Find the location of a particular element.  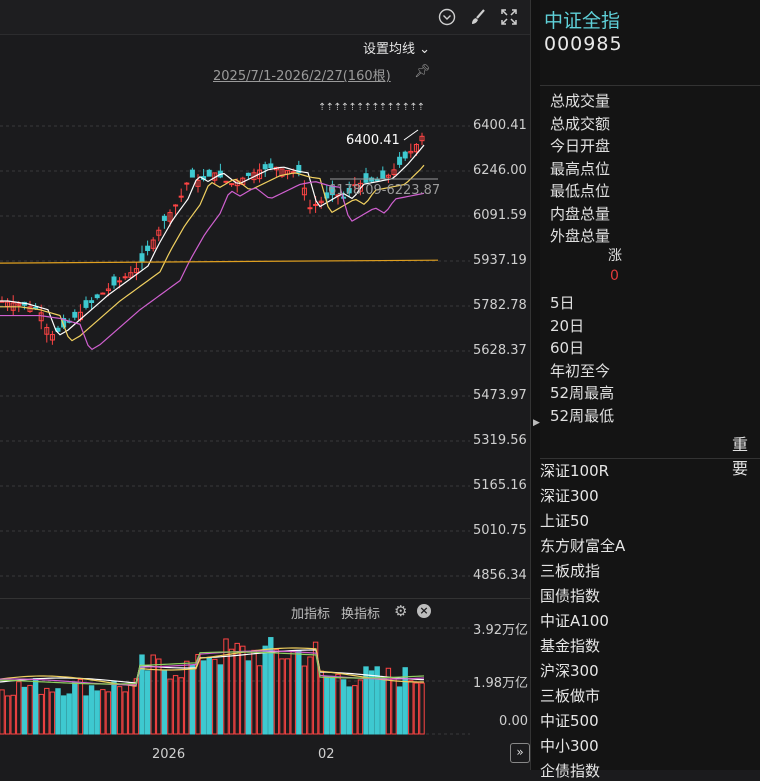

index-list-item: 基金指数 is located at coordinates (570, 645).